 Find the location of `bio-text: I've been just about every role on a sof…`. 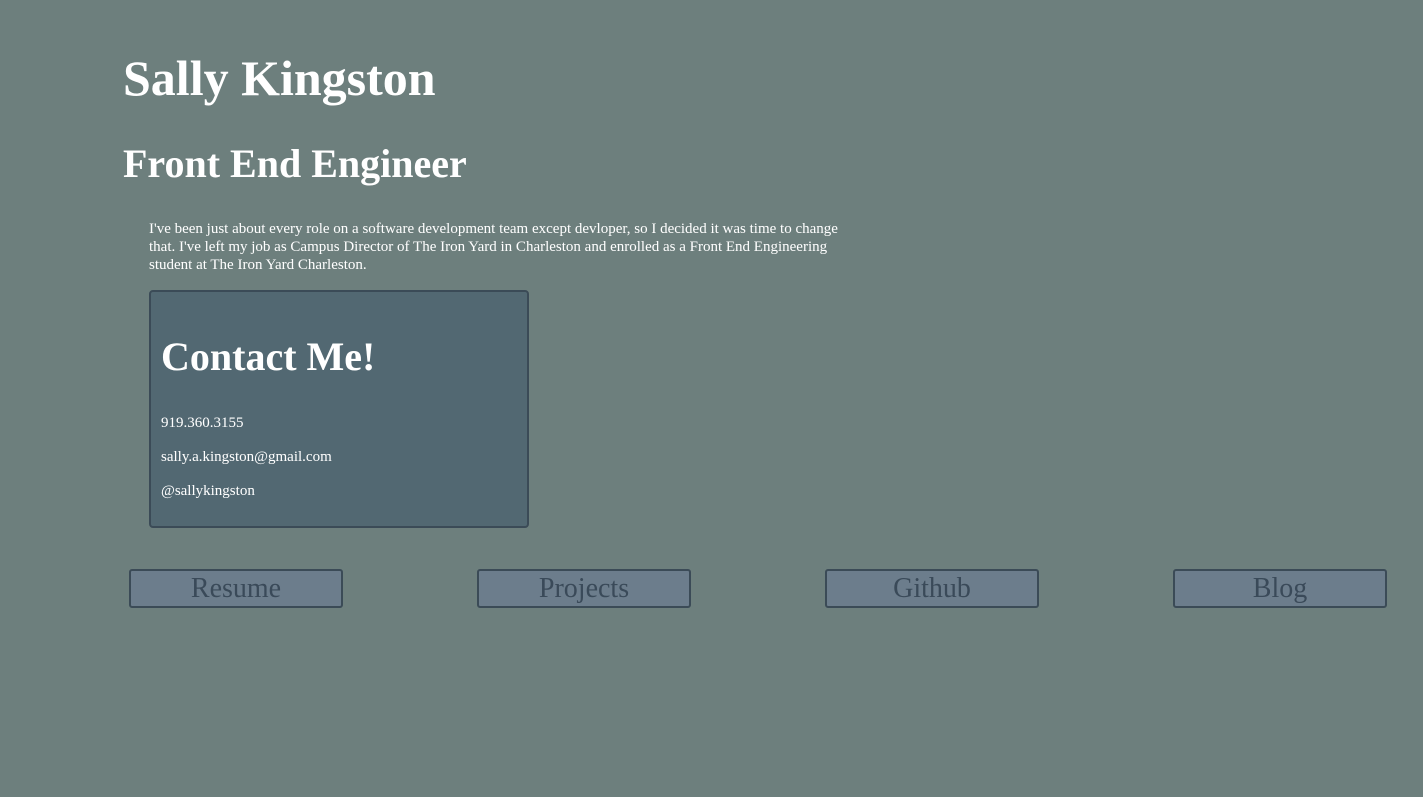

bio-text: I've been just about every role on a sof… is located at coordinates (493, 247).